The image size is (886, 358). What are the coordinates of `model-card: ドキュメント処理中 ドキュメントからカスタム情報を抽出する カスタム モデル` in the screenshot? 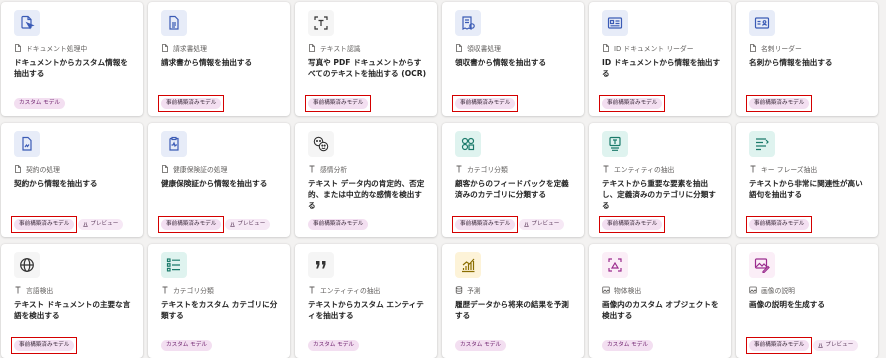 It's located at (72, 59).